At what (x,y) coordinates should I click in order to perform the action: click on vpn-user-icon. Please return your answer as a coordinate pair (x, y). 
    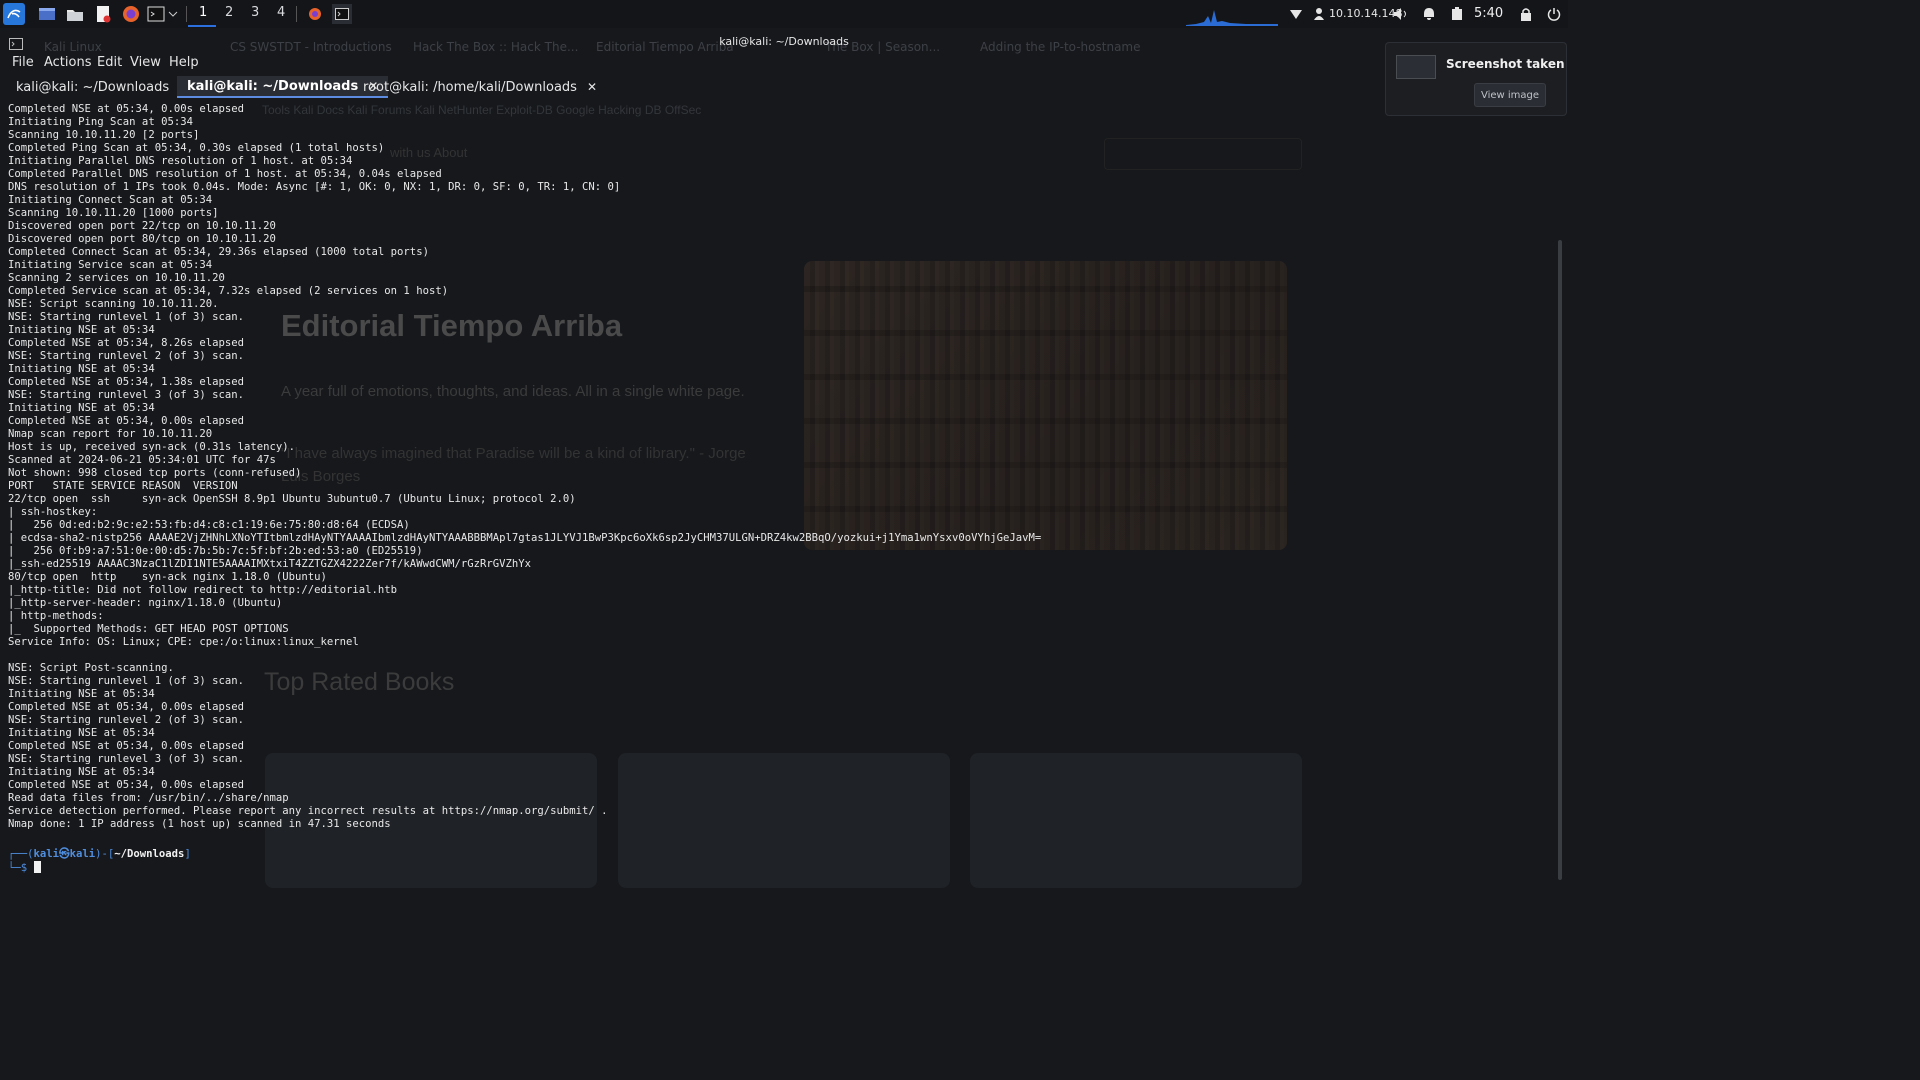
    Looking at the image, I should click on (1319, 14).